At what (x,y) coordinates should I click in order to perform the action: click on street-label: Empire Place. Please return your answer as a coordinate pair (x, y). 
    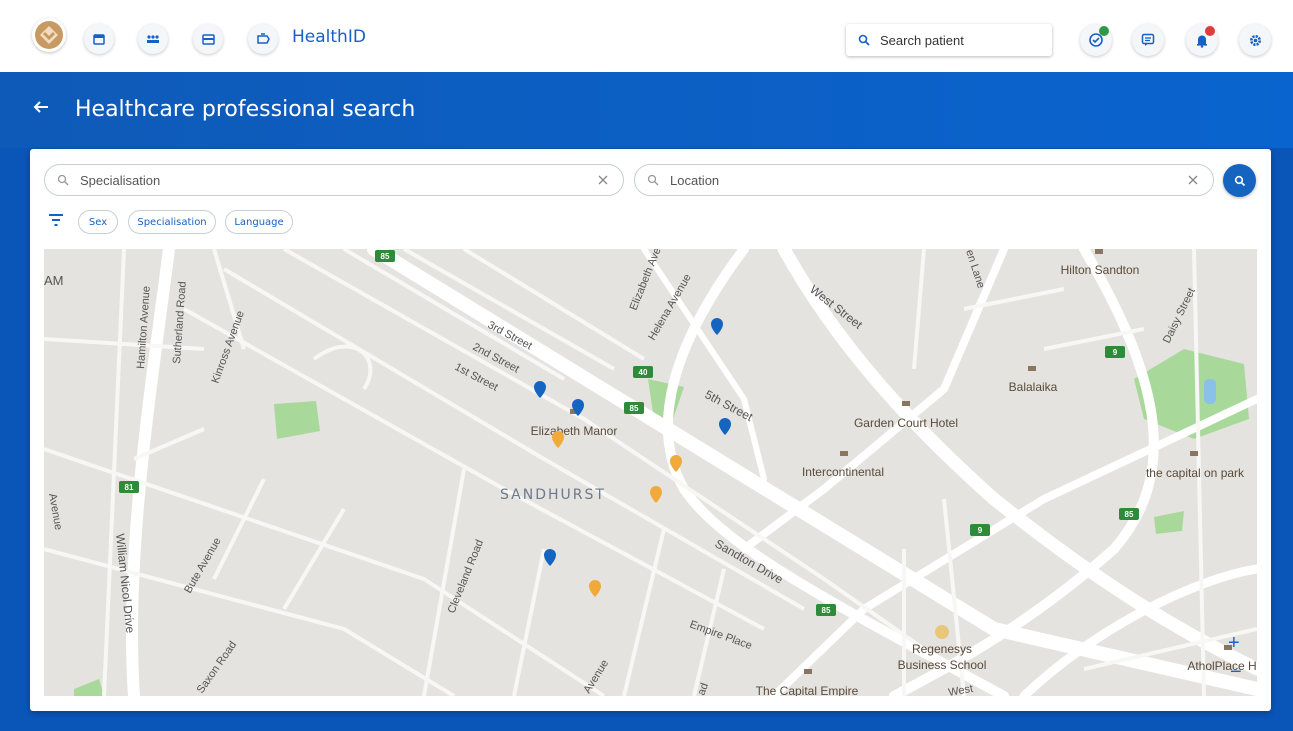
    Looking at the image, I should click on (721, 636).